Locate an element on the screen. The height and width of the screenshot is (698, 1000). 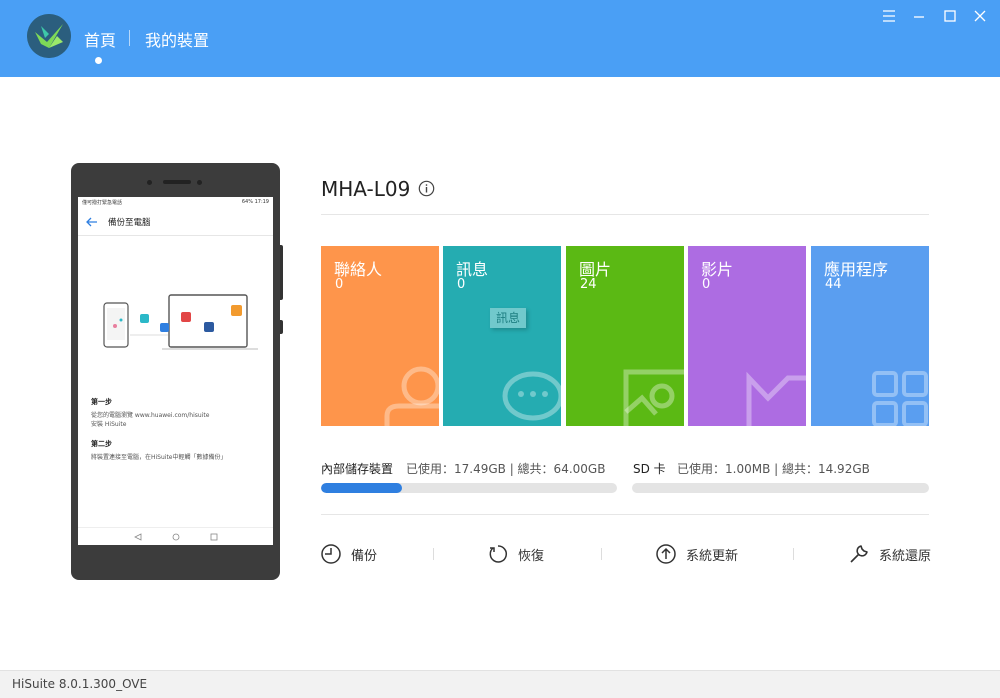
tile-pictures: 圖片 24 is located at coordinates (625, 336).